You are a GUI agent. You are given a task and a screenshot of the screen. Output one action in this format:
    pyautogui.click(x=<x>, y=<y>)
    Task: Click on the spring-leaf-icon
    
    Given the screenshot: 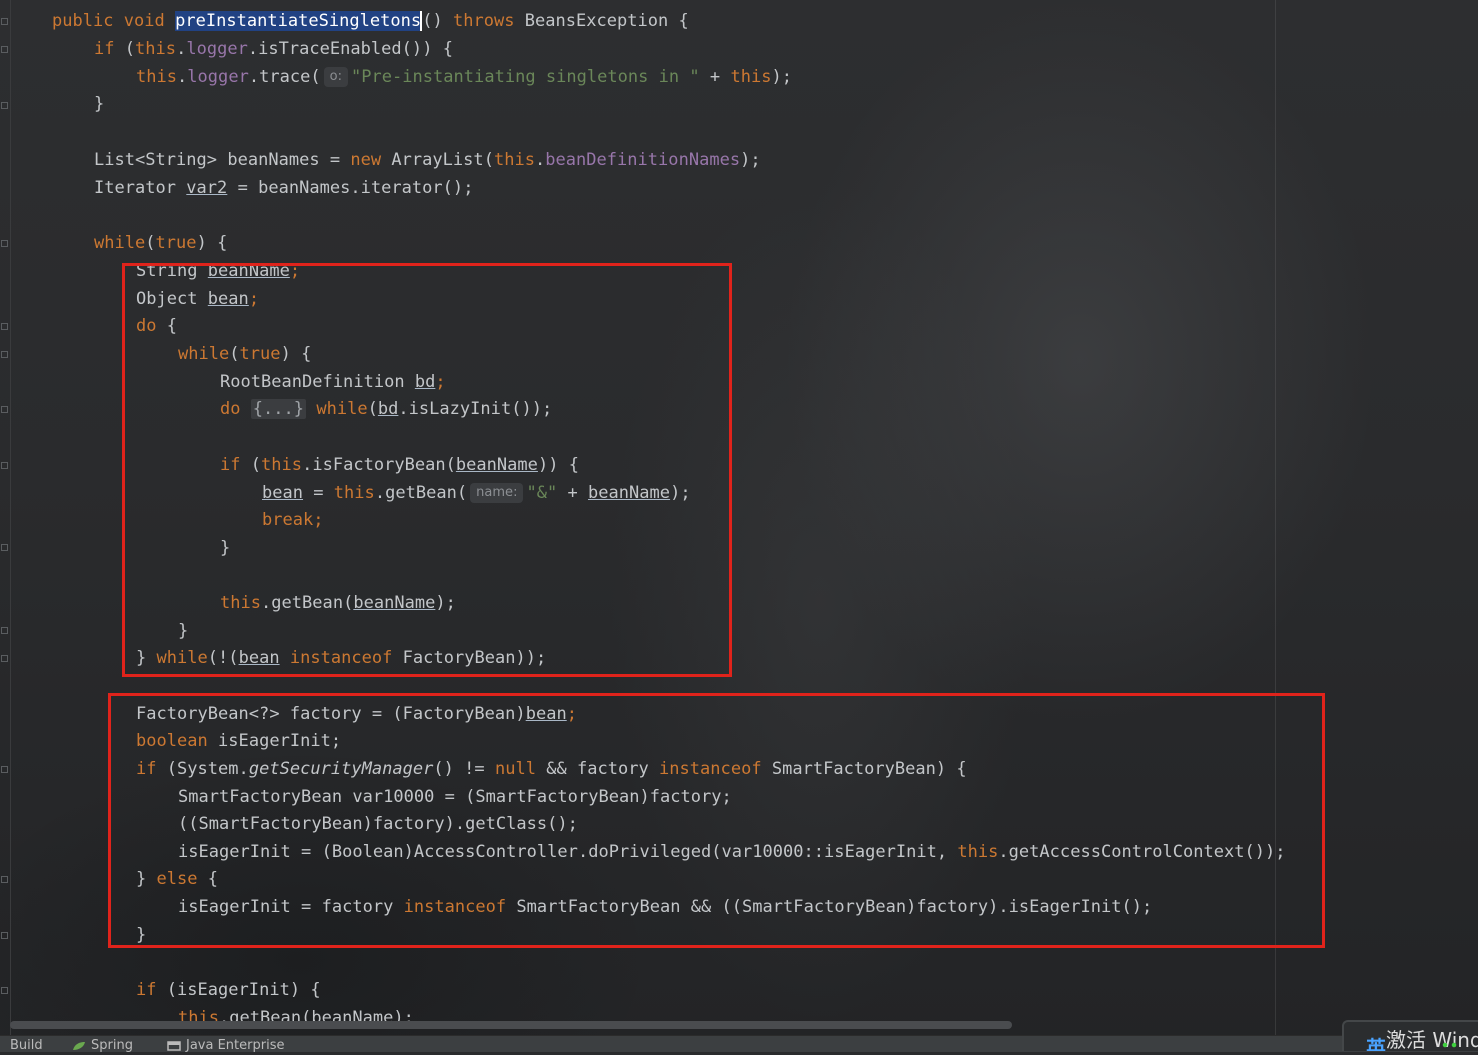 What is the action you would take?
    pyautogui.click(x=79, y=1046)
    